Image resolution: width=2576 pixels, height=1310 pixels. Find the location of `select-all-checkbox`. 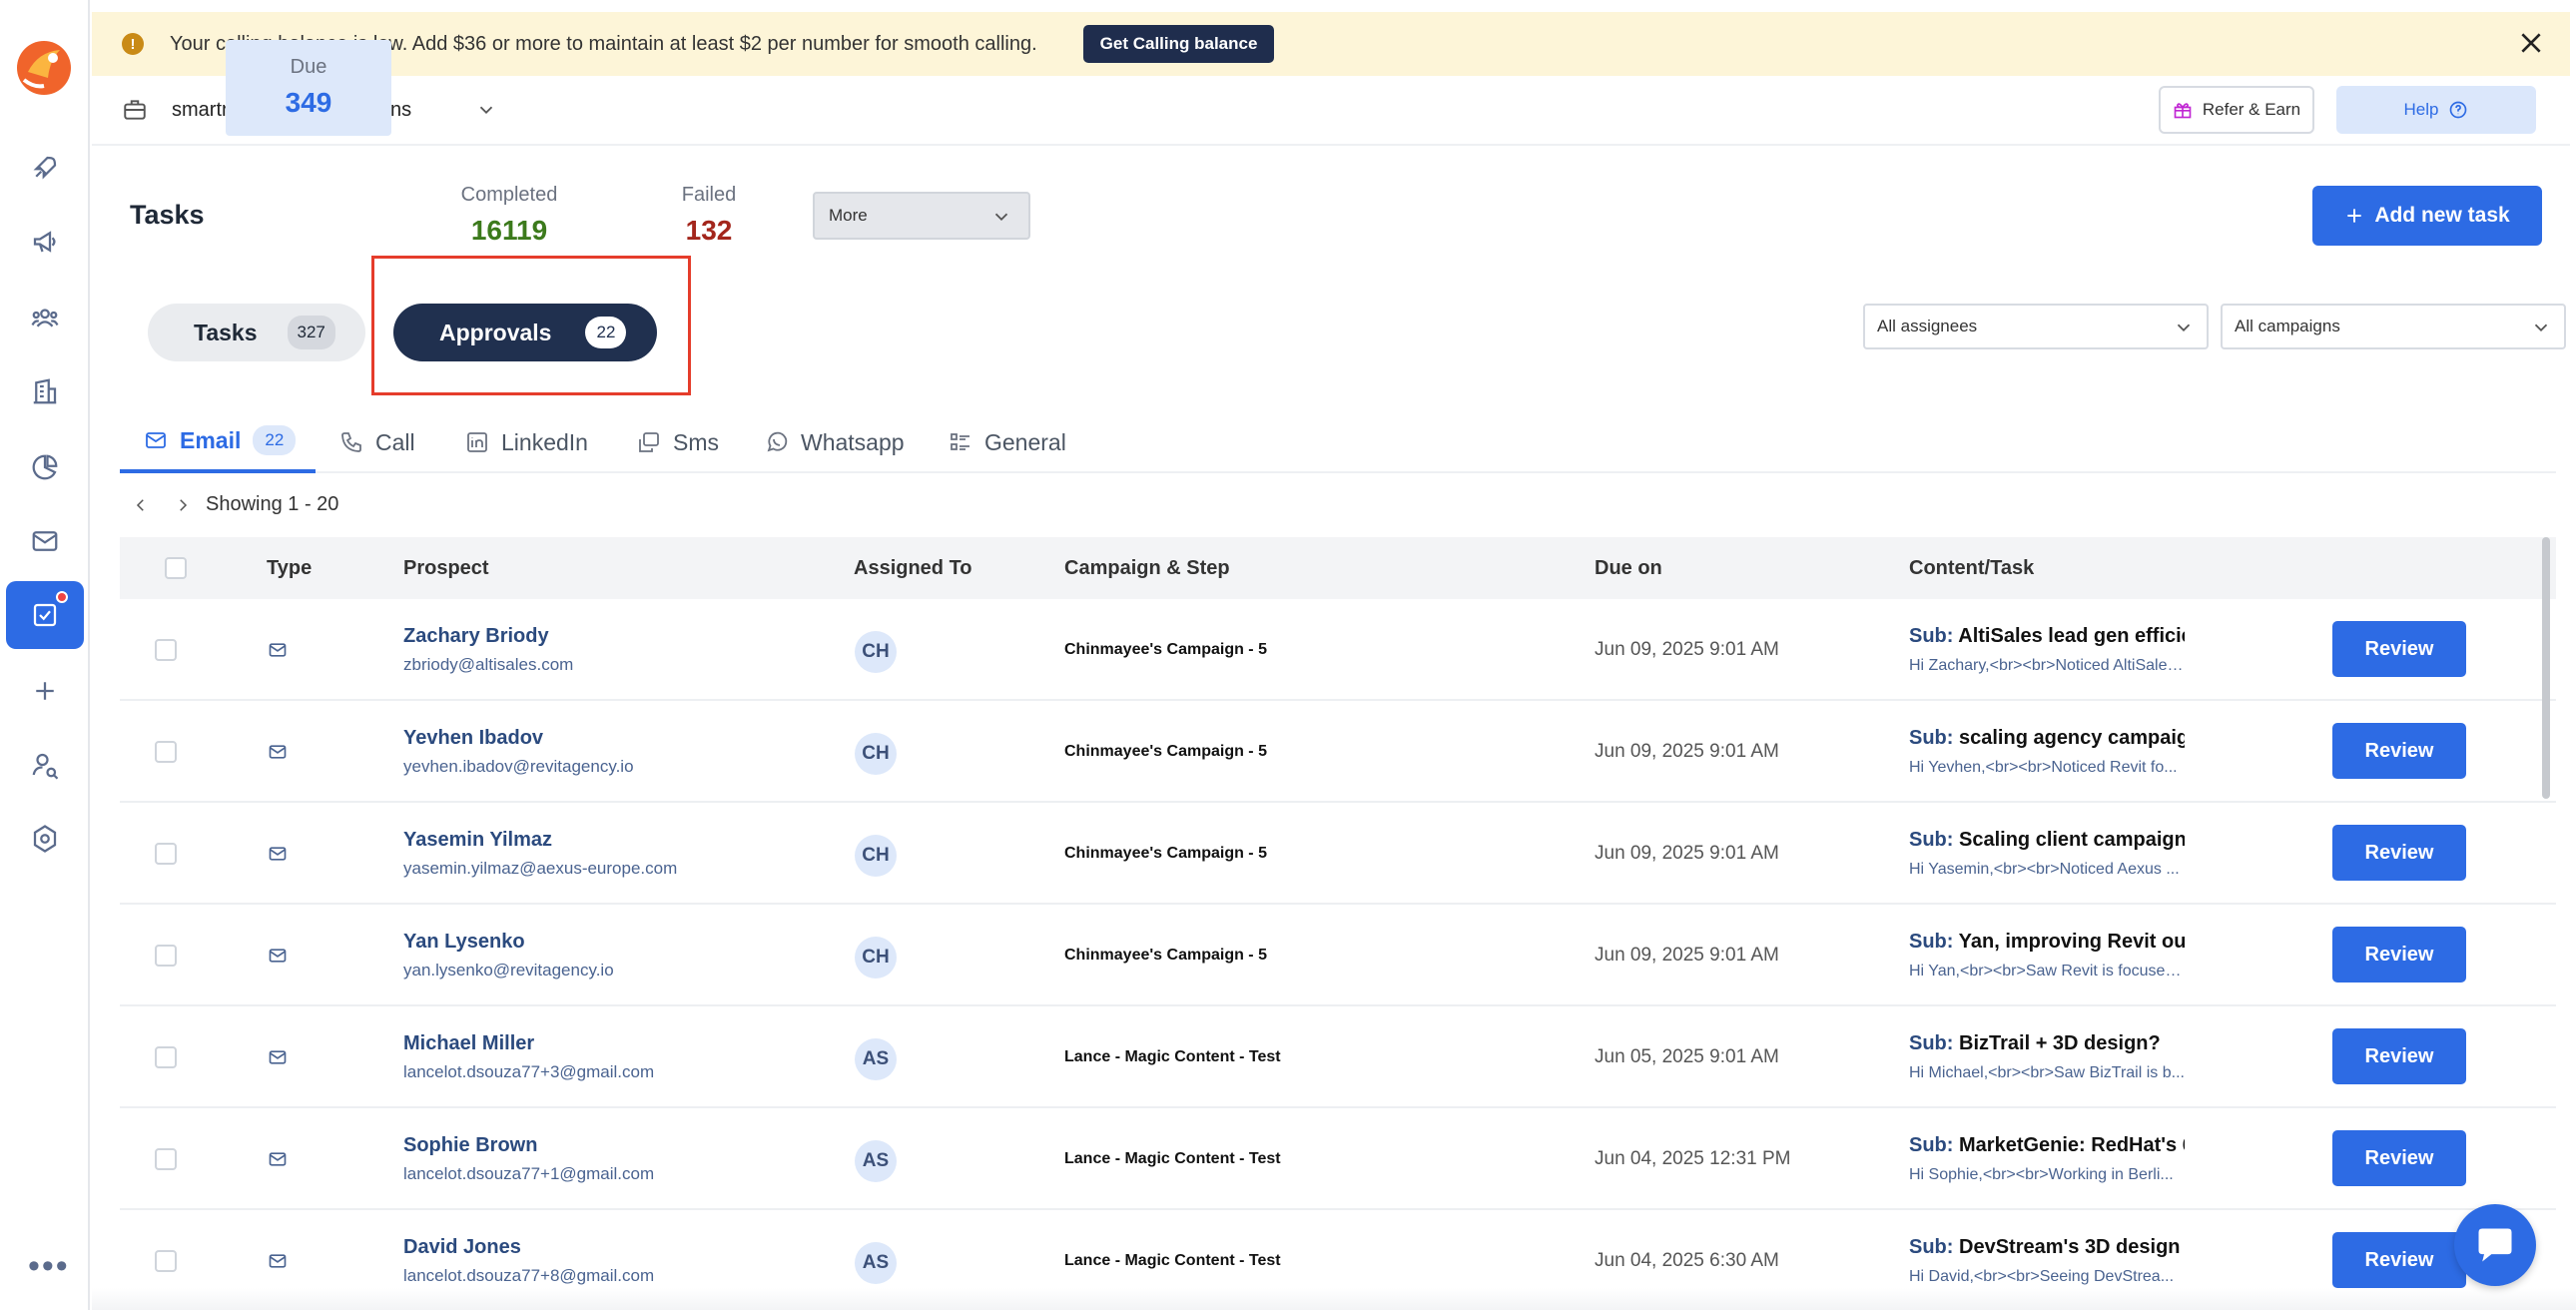

select-all-checkbox is located at coordinates (176, 568).